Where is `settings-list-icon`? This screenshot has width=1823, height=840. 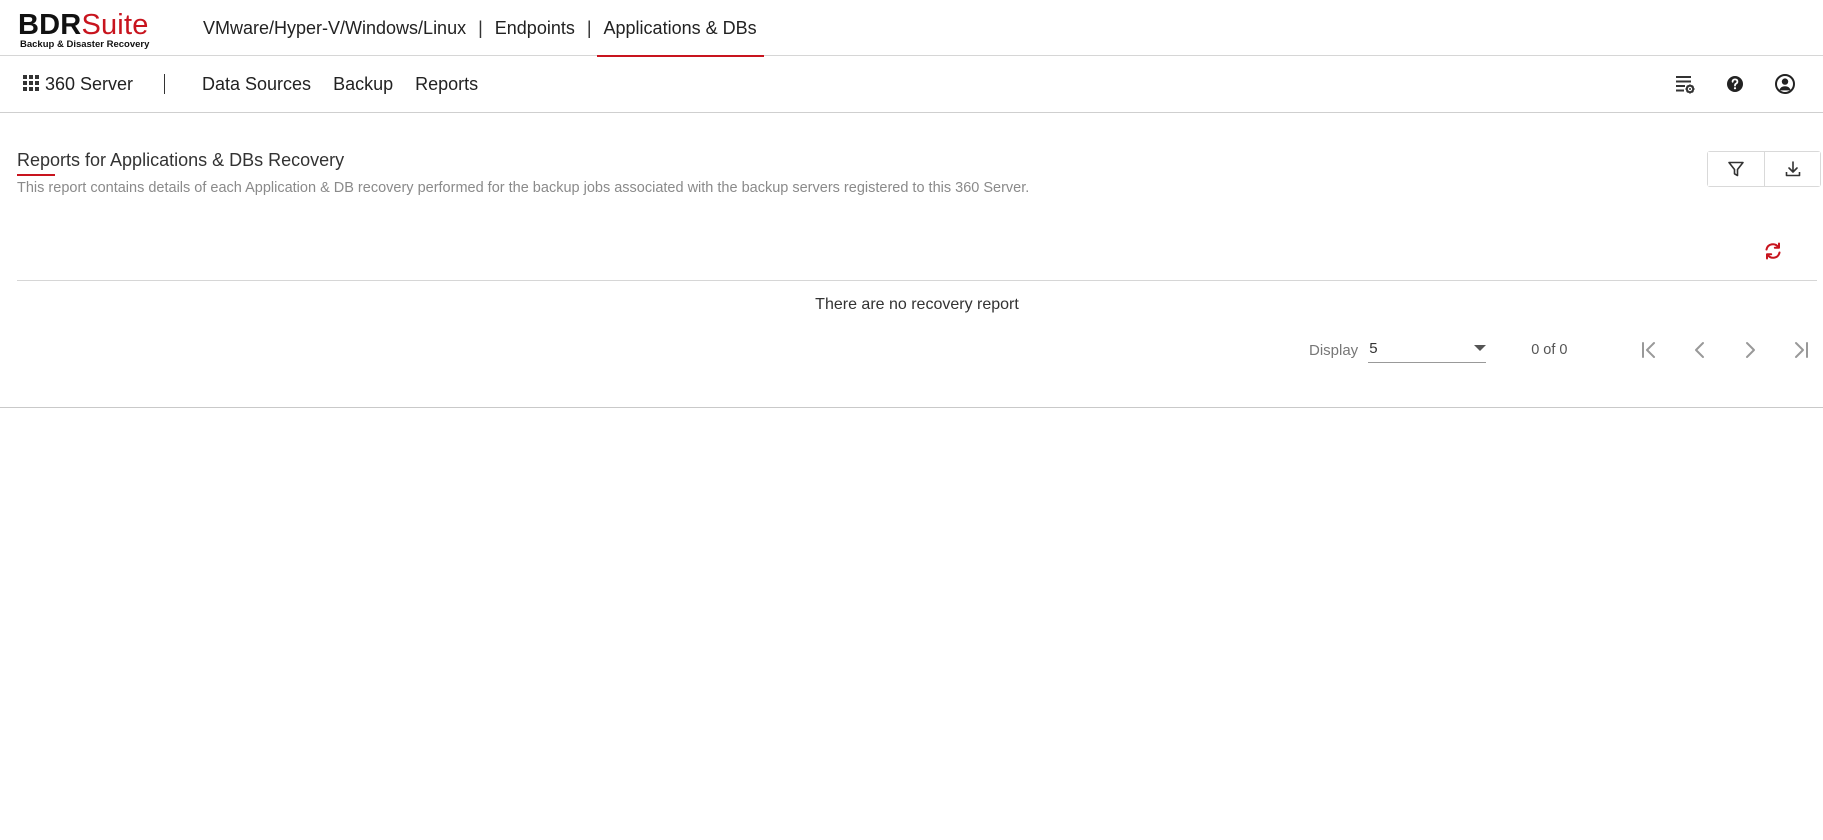 settings-list-icon is located at coordinates (1685, 84).